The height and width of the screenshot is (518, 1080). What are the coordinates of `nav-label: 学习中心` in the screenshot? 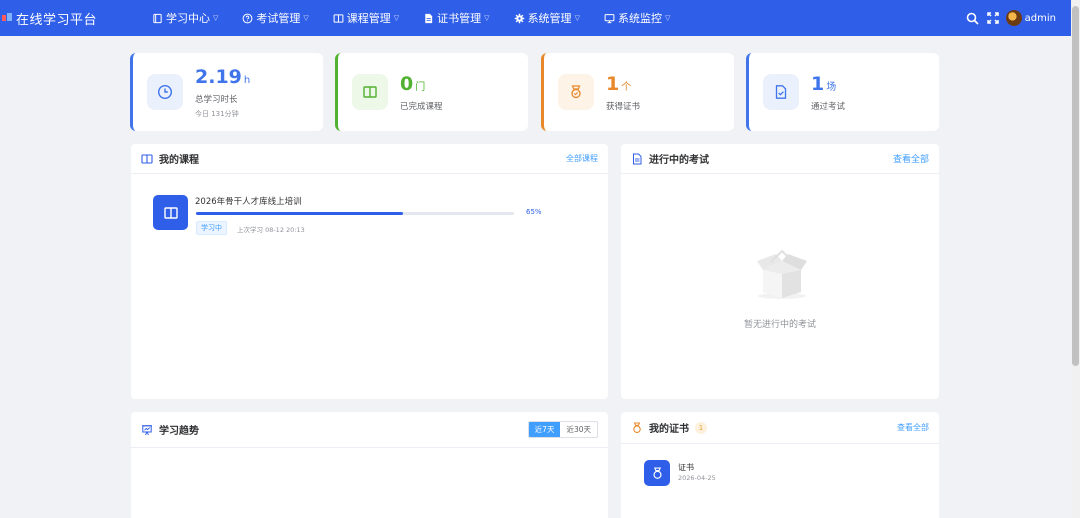 It's located at (188, 18).